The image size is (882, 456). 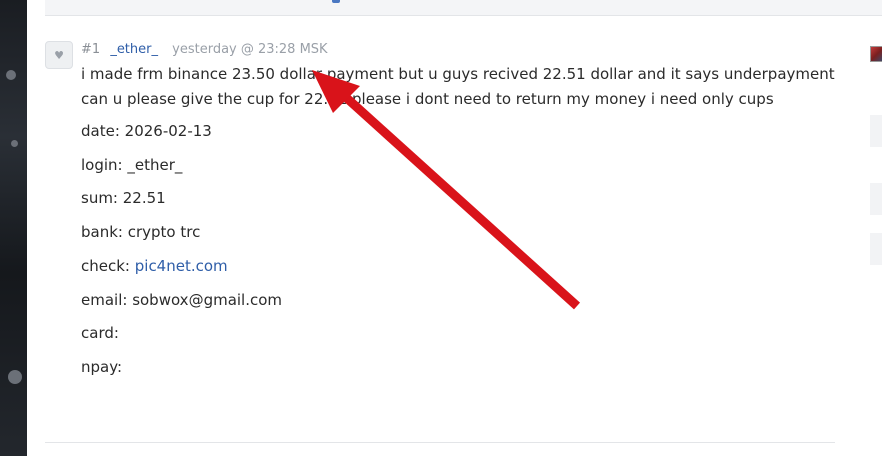 I want to click on field-card: card:, so click(x=100, y=333).